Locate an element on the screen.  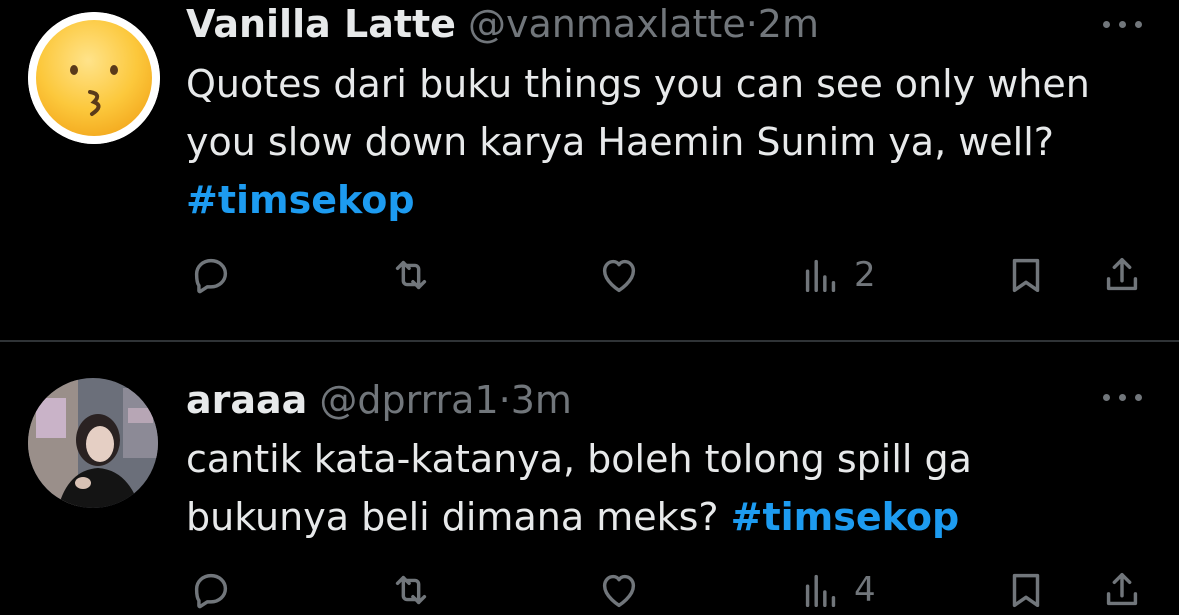
user-handle: @dprrra1 is located at coordinates (408, 400).